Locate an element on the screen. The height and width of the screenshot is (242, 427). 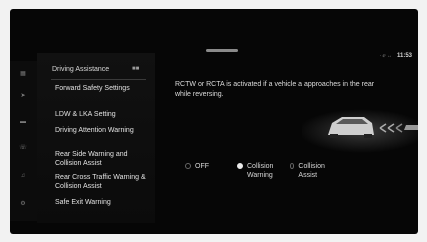
option-collision-warning: Collision Warning is located at coordinates (261, 171).